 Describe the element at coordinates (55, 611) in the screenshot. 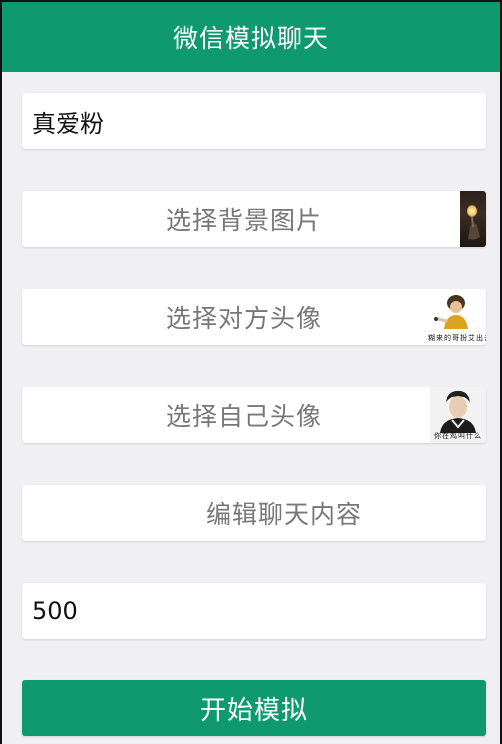

I see `message-count-value: 500` at that location.